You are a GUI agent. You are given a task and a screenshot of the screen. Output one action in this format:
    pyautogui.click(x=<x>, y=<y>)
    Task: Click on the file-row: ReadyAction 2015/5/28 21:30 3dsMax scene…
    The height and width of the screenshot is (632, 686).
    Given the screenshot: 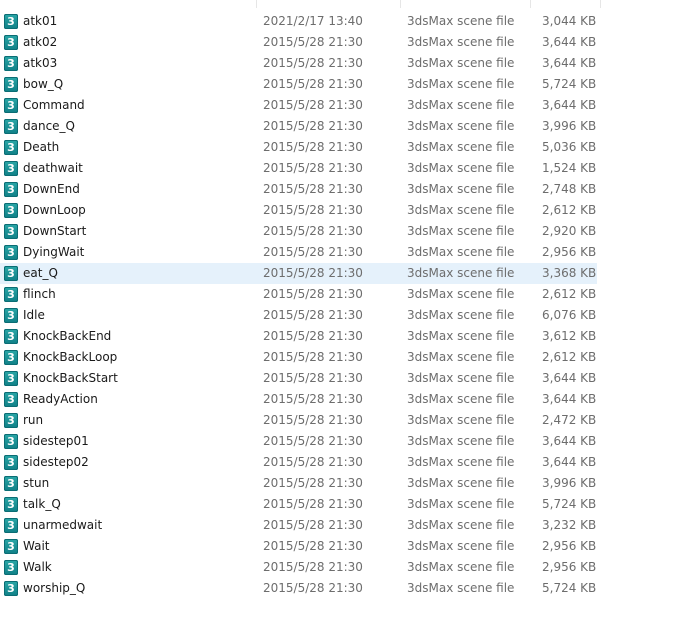 What is the action you would take?
    pyautogui.click(x=343, y=399)
    